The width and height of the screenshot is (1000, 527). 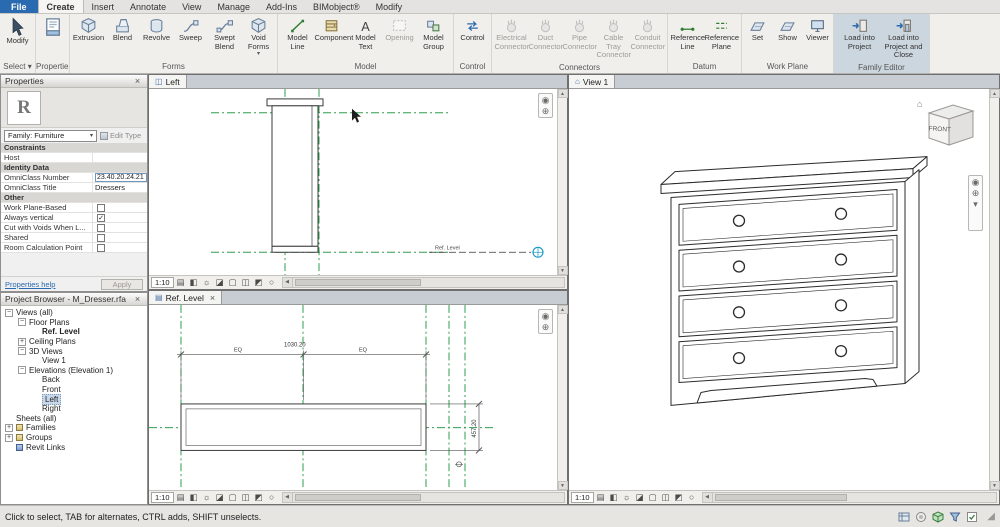 What do you see at coordinates (101, 217) in the screenshot?
I see `always-vertical-checkbox: ✓` at bounding box center [101, 217].